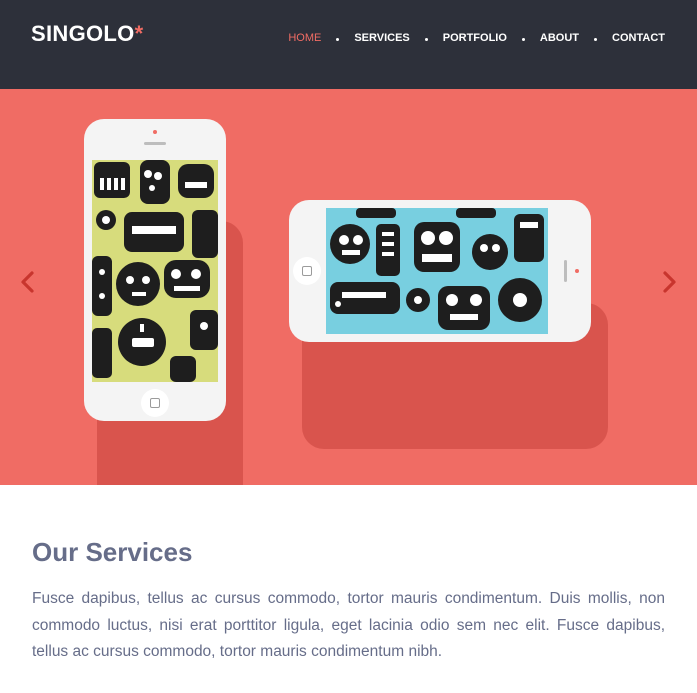 This screenshot has height=693, width=697. I want to click on slider-next-button, so click(669, 282).